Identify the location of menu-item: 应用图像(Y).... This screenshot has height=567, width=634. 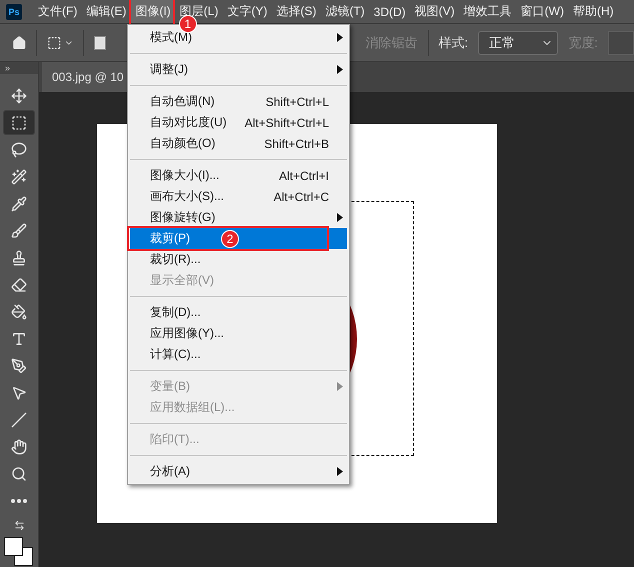
(238, 333).